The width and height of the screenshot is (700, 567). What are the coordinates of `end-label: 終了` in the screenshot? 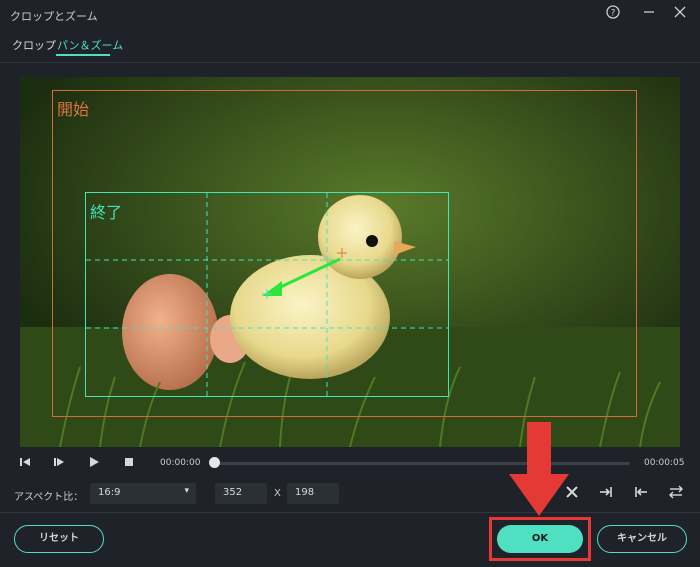 It's located at (106, 212).